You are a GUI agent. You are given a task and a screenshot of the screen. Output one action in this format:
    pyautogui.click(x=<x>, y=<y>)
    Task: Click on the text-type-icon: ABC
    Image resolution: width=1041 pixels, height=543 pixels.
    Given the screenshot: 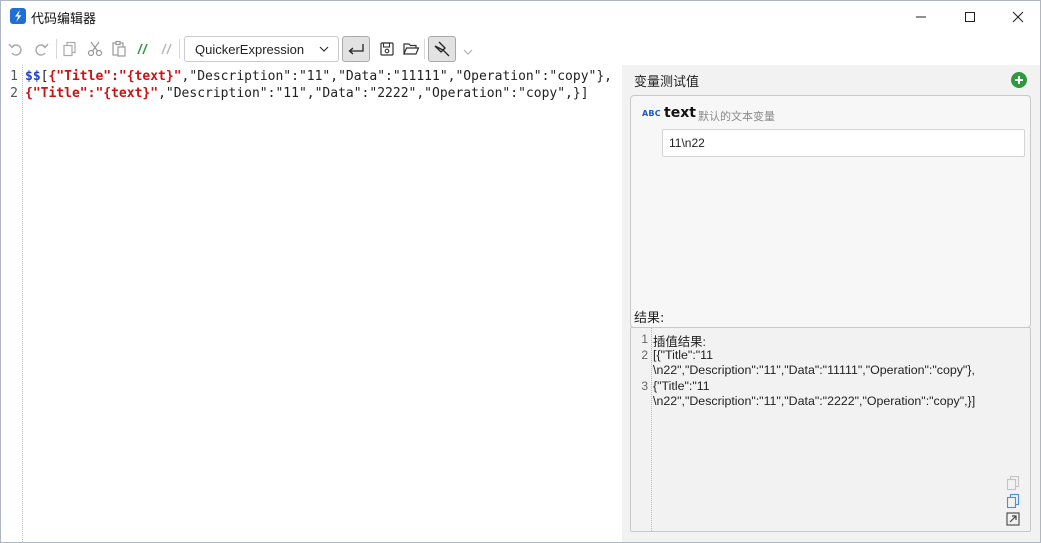 What is the action you would take?
    pyautogui.click(x=651, y=113)
    